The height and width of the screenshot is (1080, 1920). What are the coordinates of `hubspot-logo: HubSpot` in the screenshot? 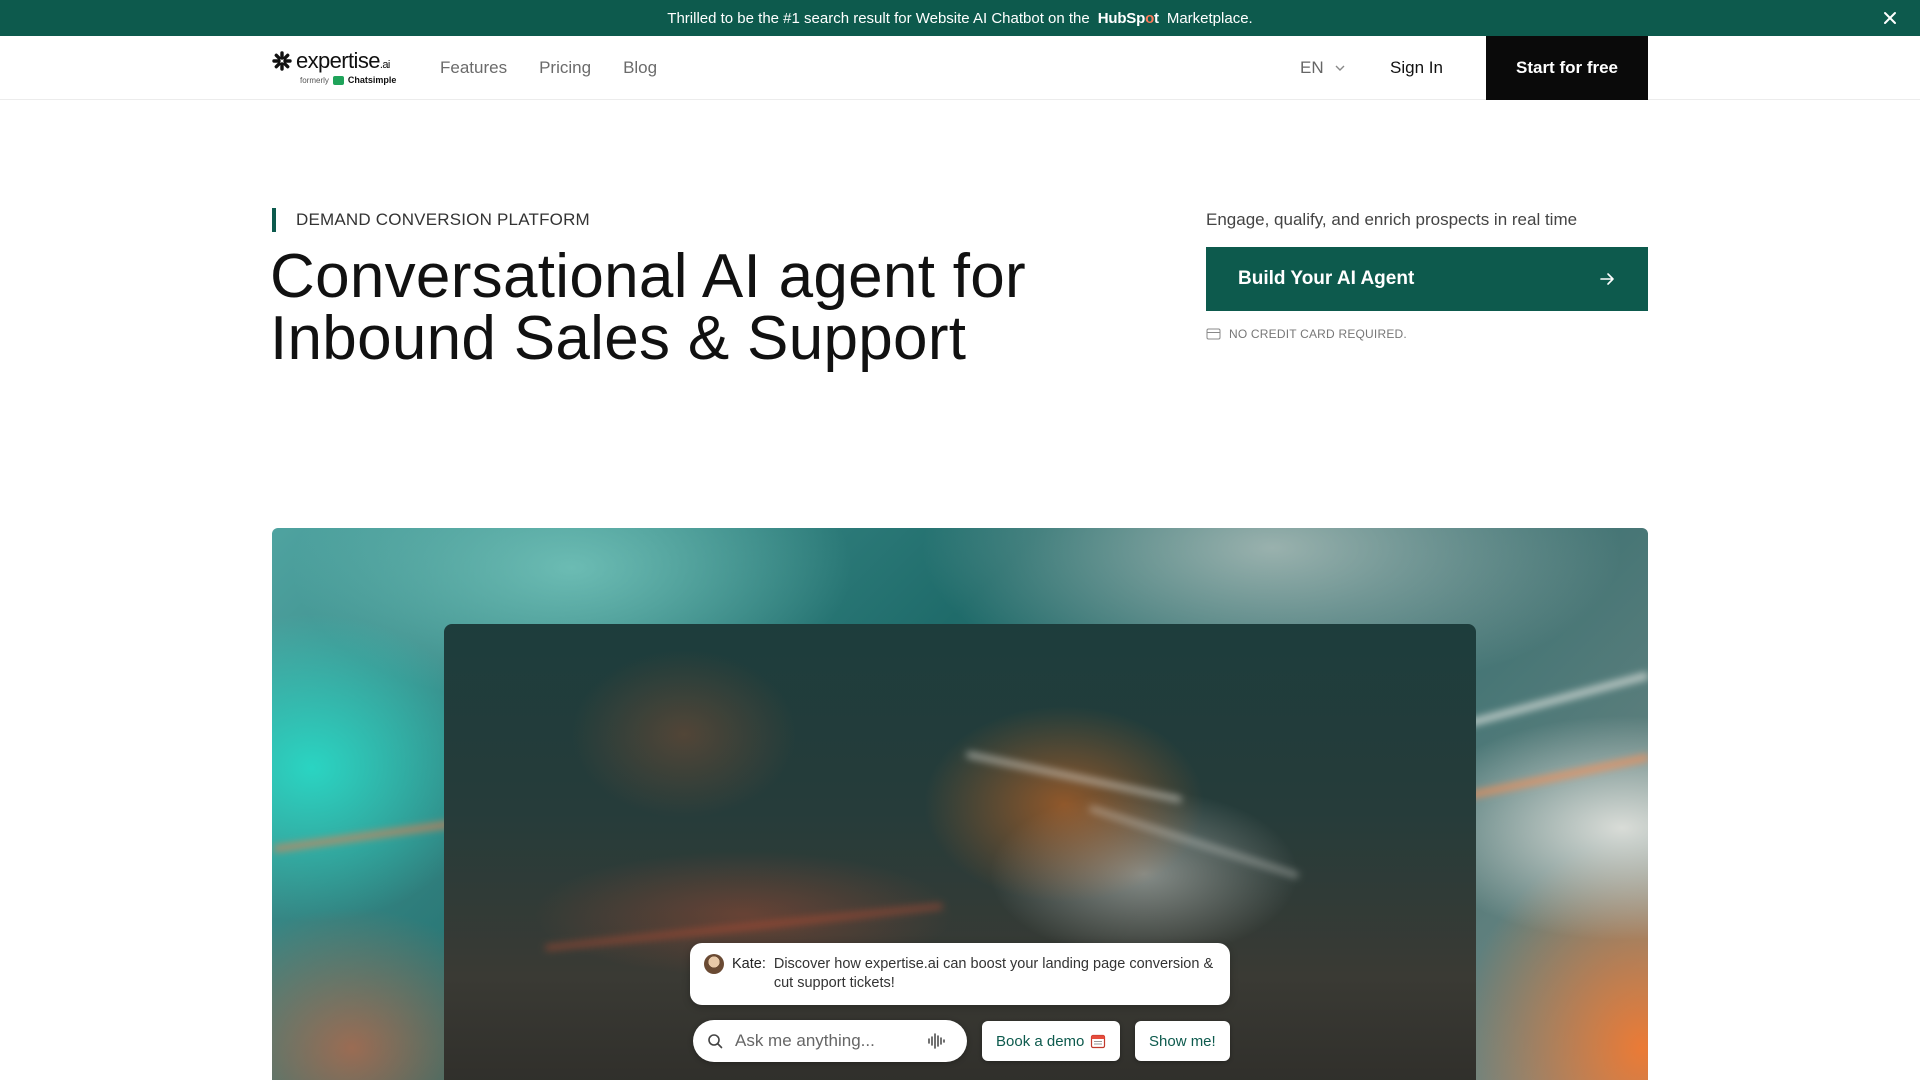 It's located at (1128, 18).